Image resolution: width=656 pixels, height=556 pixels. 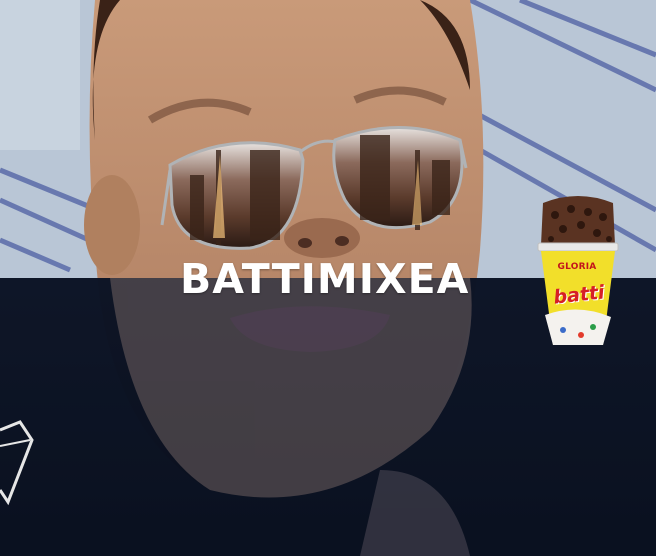 What do you see at coordinates (577, 267) in the screenshot?
I see `product-maker-label: GLORIA` at bounding box center [577, 267].